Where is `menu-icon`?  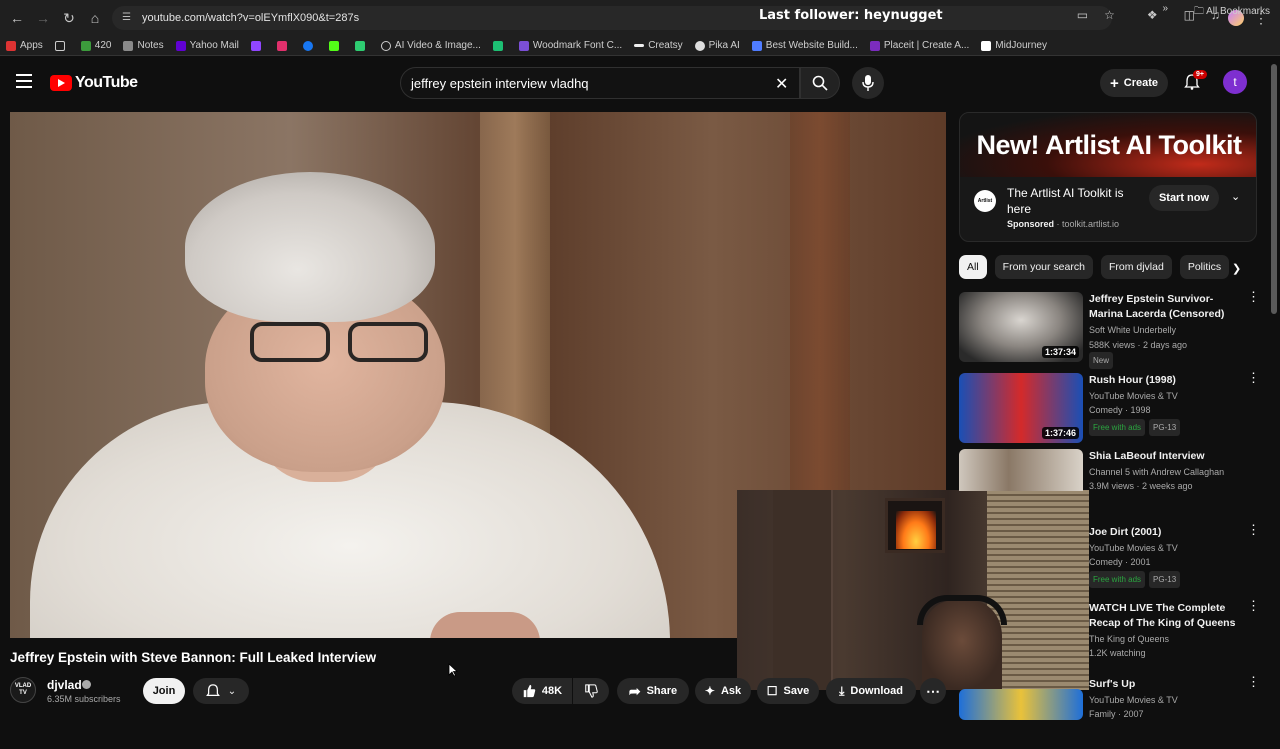 menu-icon is located at coordinates (24, 81).